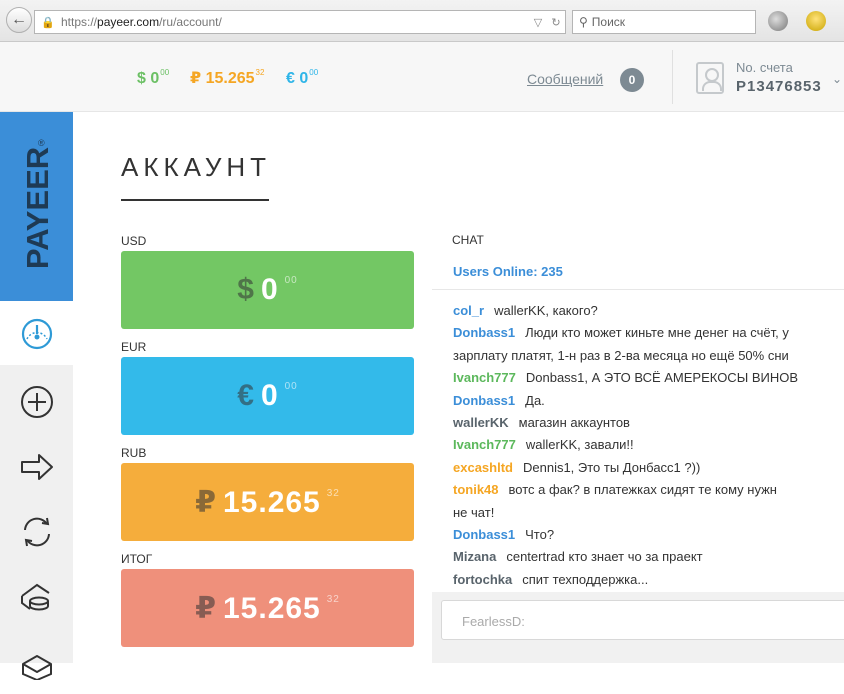  Describe the element at coordinates (128, 22) in the screenshot. I see `url-host: payeer.com` at that location.